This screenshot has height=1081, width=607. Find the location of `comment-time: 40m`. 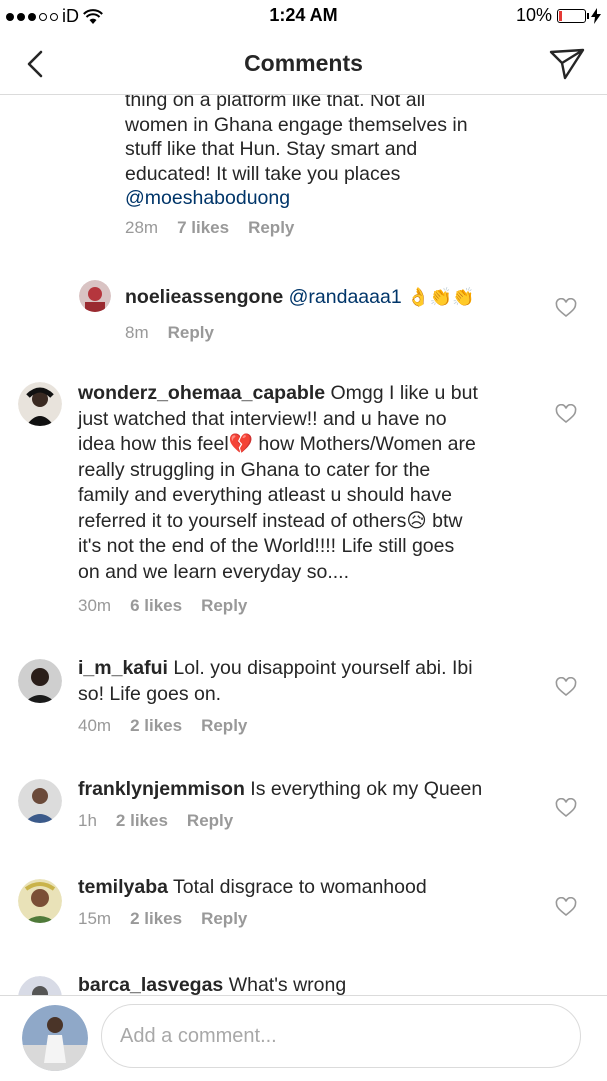

comment-time: 40m is located at coordinates (95, 725).